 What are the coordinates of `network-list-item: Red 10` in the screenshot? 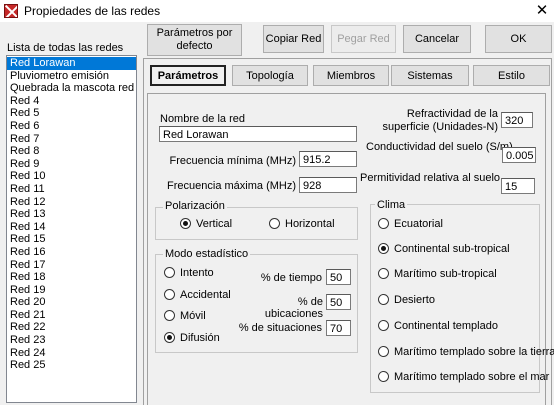 It's located at (71, 176).